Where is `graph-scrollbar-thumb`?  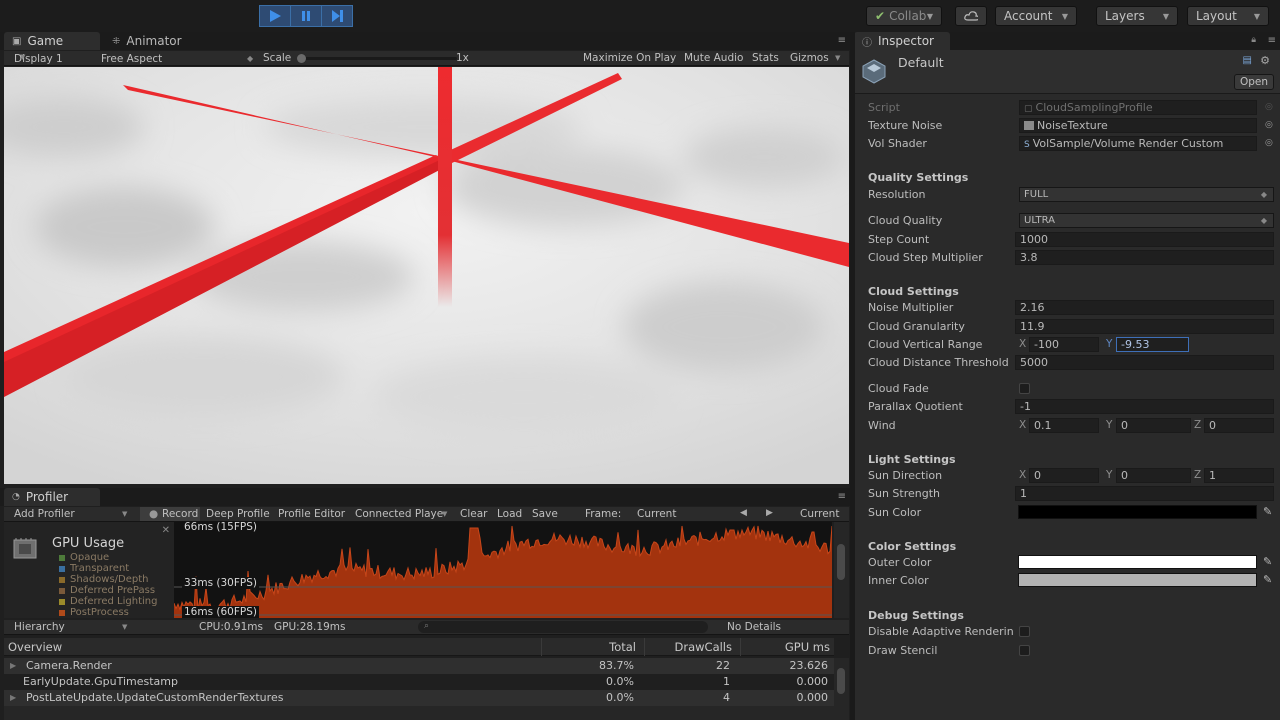
graph-scrollbar-thumb is located at coordinates (841, 562).